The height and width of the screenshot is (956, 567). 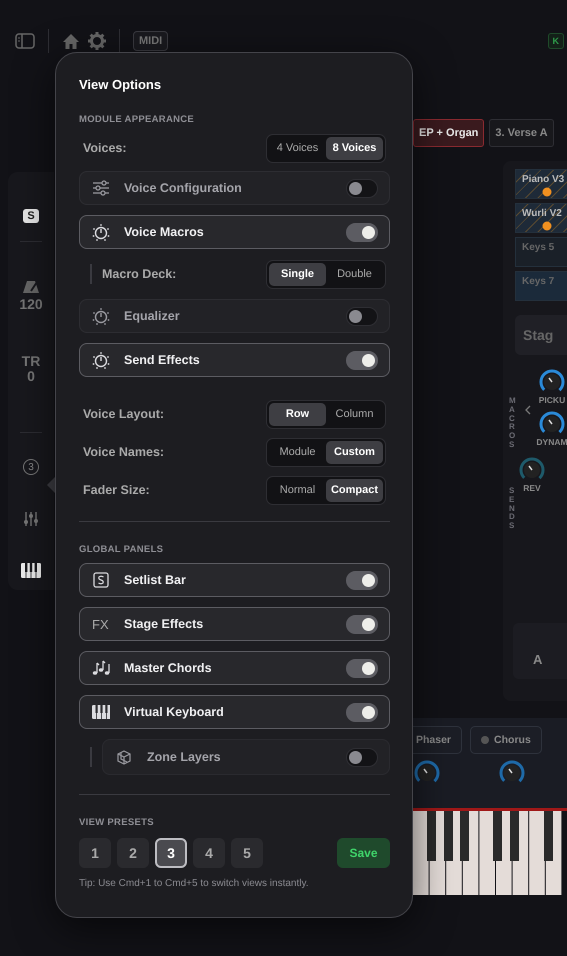 What do you see at coordinates (437, 740) in the screenshot?
I see `effect-chip: Phaser` at bounding box center [437, 740].